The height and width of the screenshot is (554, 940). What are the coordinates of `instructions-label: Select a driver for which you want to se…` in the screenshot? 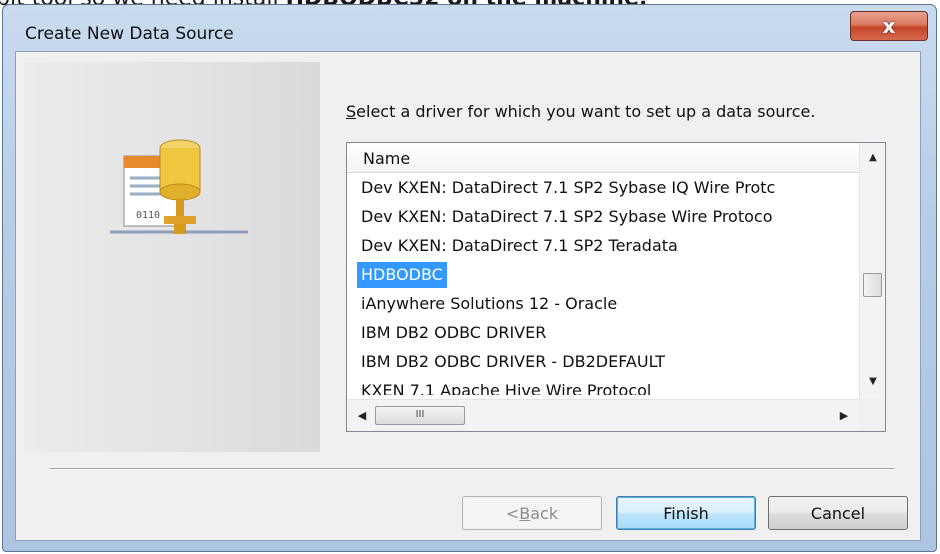 It's located at (580, 111).